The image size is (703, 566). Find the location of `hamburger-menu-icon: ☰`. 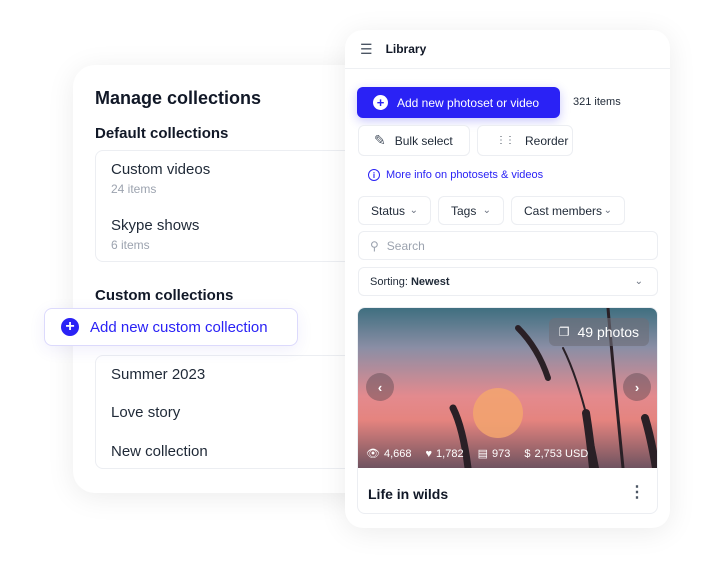

hamburger-menu-icon: ☰ is located at coordinates (366, 49).